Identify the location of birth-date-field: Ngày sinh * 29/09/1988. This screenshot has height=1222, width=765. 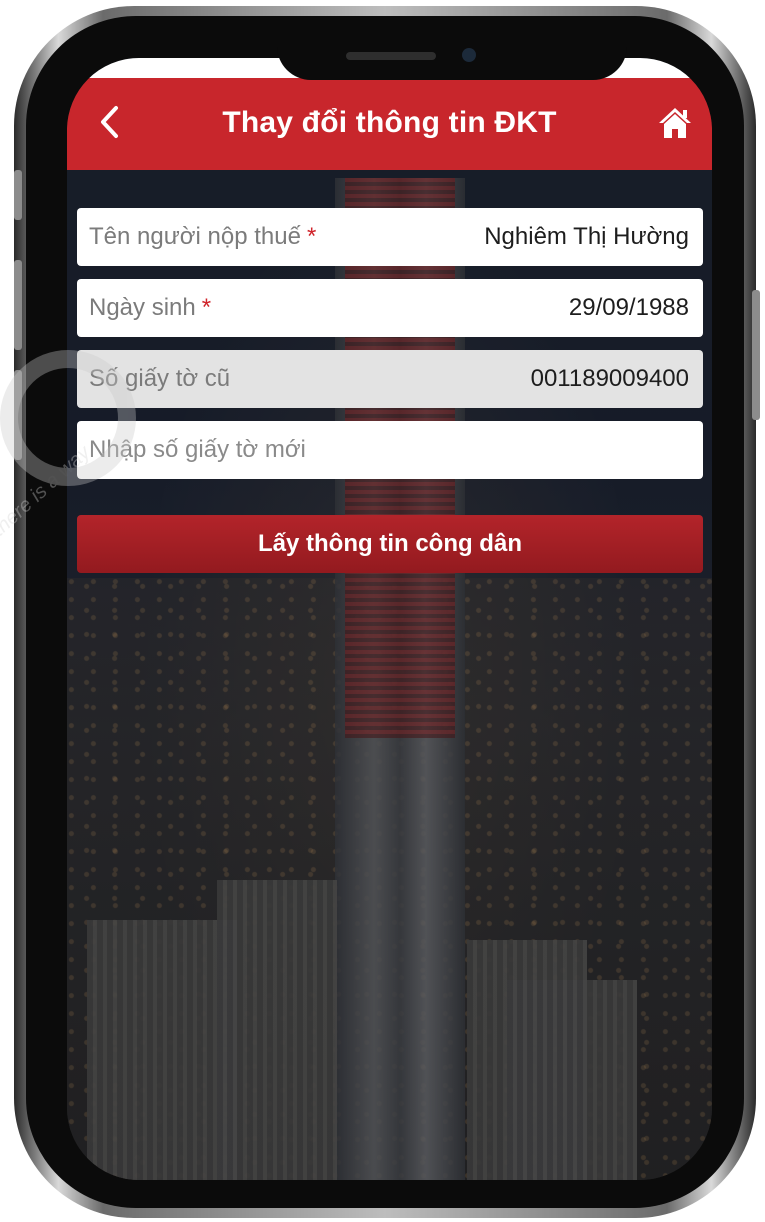
(390, 308).